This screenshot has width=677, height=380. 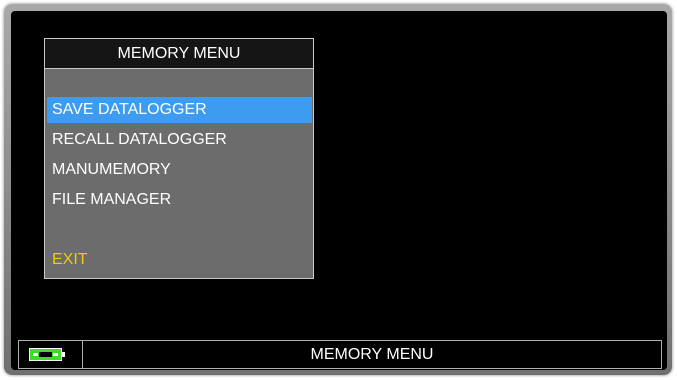 I want to click on status-bar: MEMORY MENU, so click(x=340, y=354).